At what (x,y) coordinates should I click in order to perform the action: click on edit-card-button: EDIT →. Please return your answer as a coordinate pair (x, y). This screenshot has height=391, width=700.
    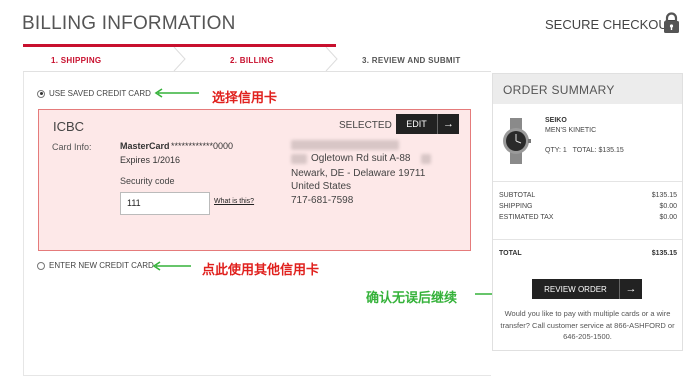
    Looking at the image, I should click on (427, 124).